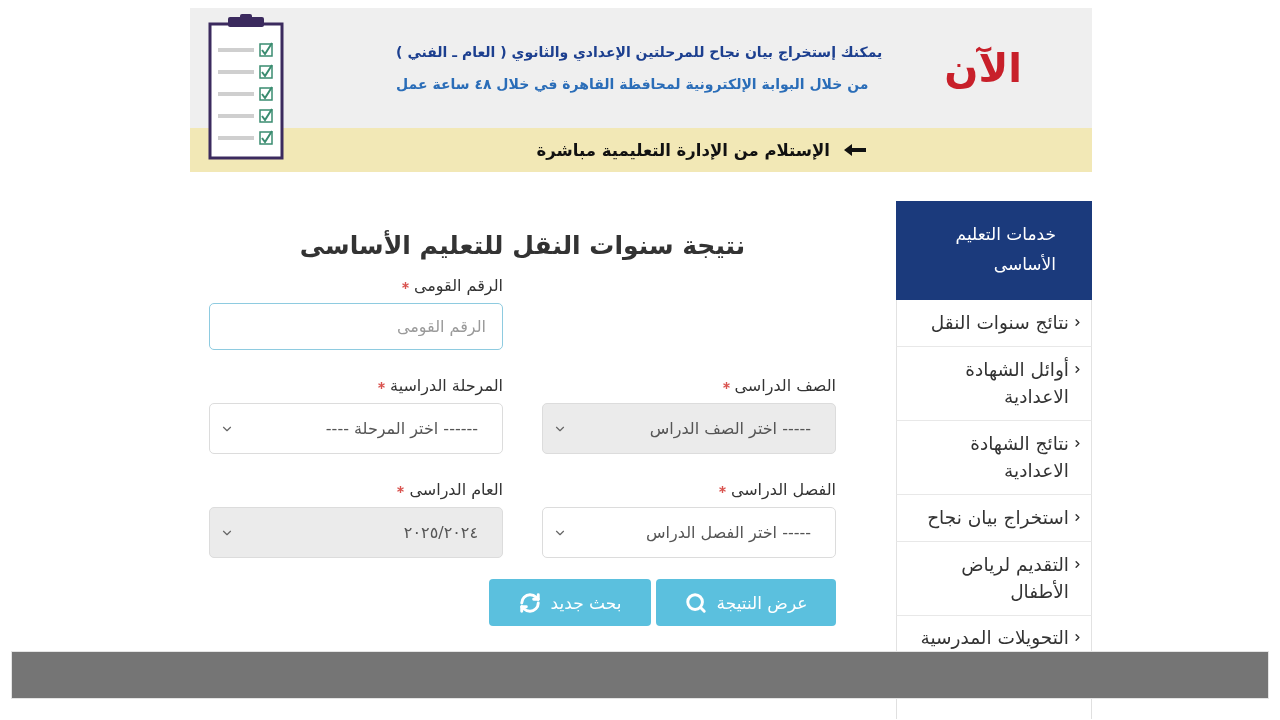 Image resolution: width=1280 pixels, height=720 pixels. I want to click on sidebar-link: التقديم لرياض الأطفال, so click(994, 579).